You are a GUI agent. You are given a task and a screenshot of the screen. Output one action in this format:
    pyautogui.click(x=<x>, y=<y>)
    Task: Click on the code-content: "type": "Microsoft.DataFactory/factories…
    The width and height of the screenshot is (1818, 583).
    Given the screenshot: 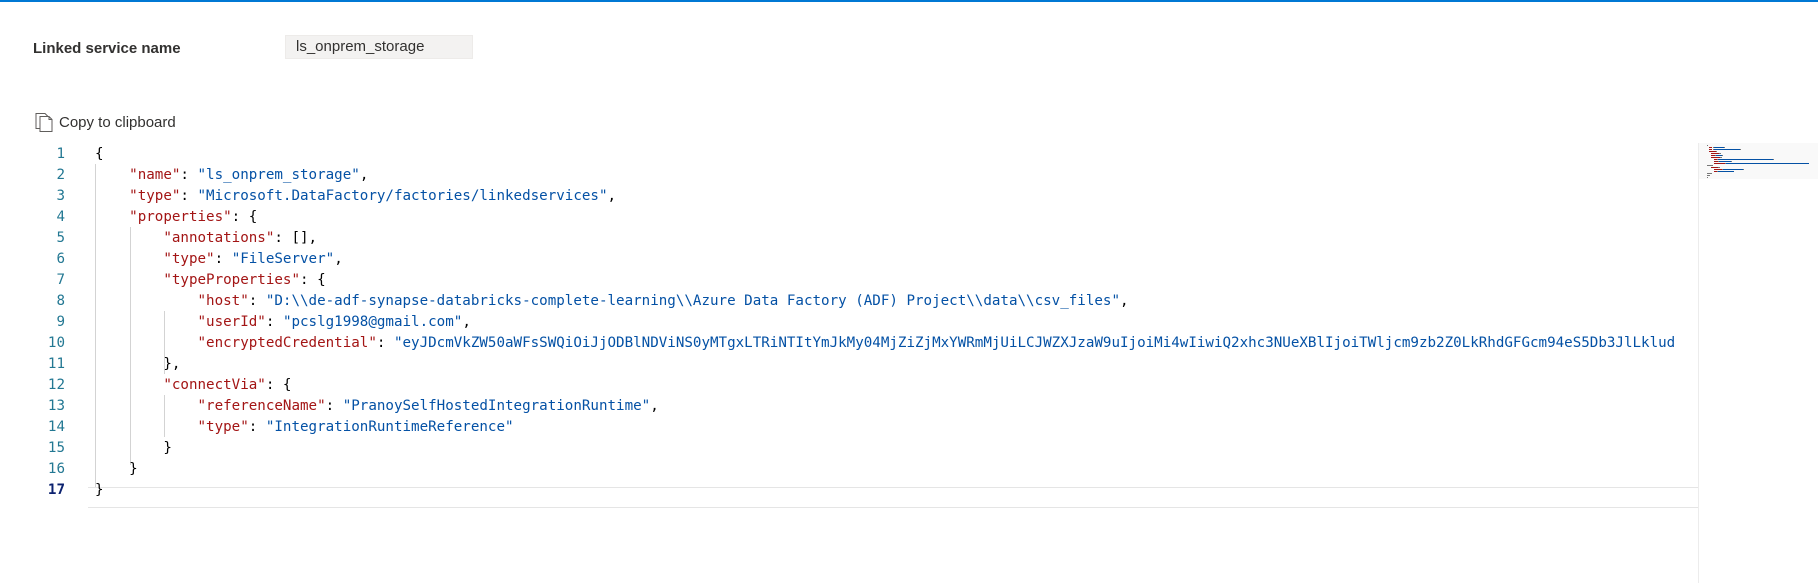 What is the action you would take?
    pyautogui.click(x=355, y=196)
    